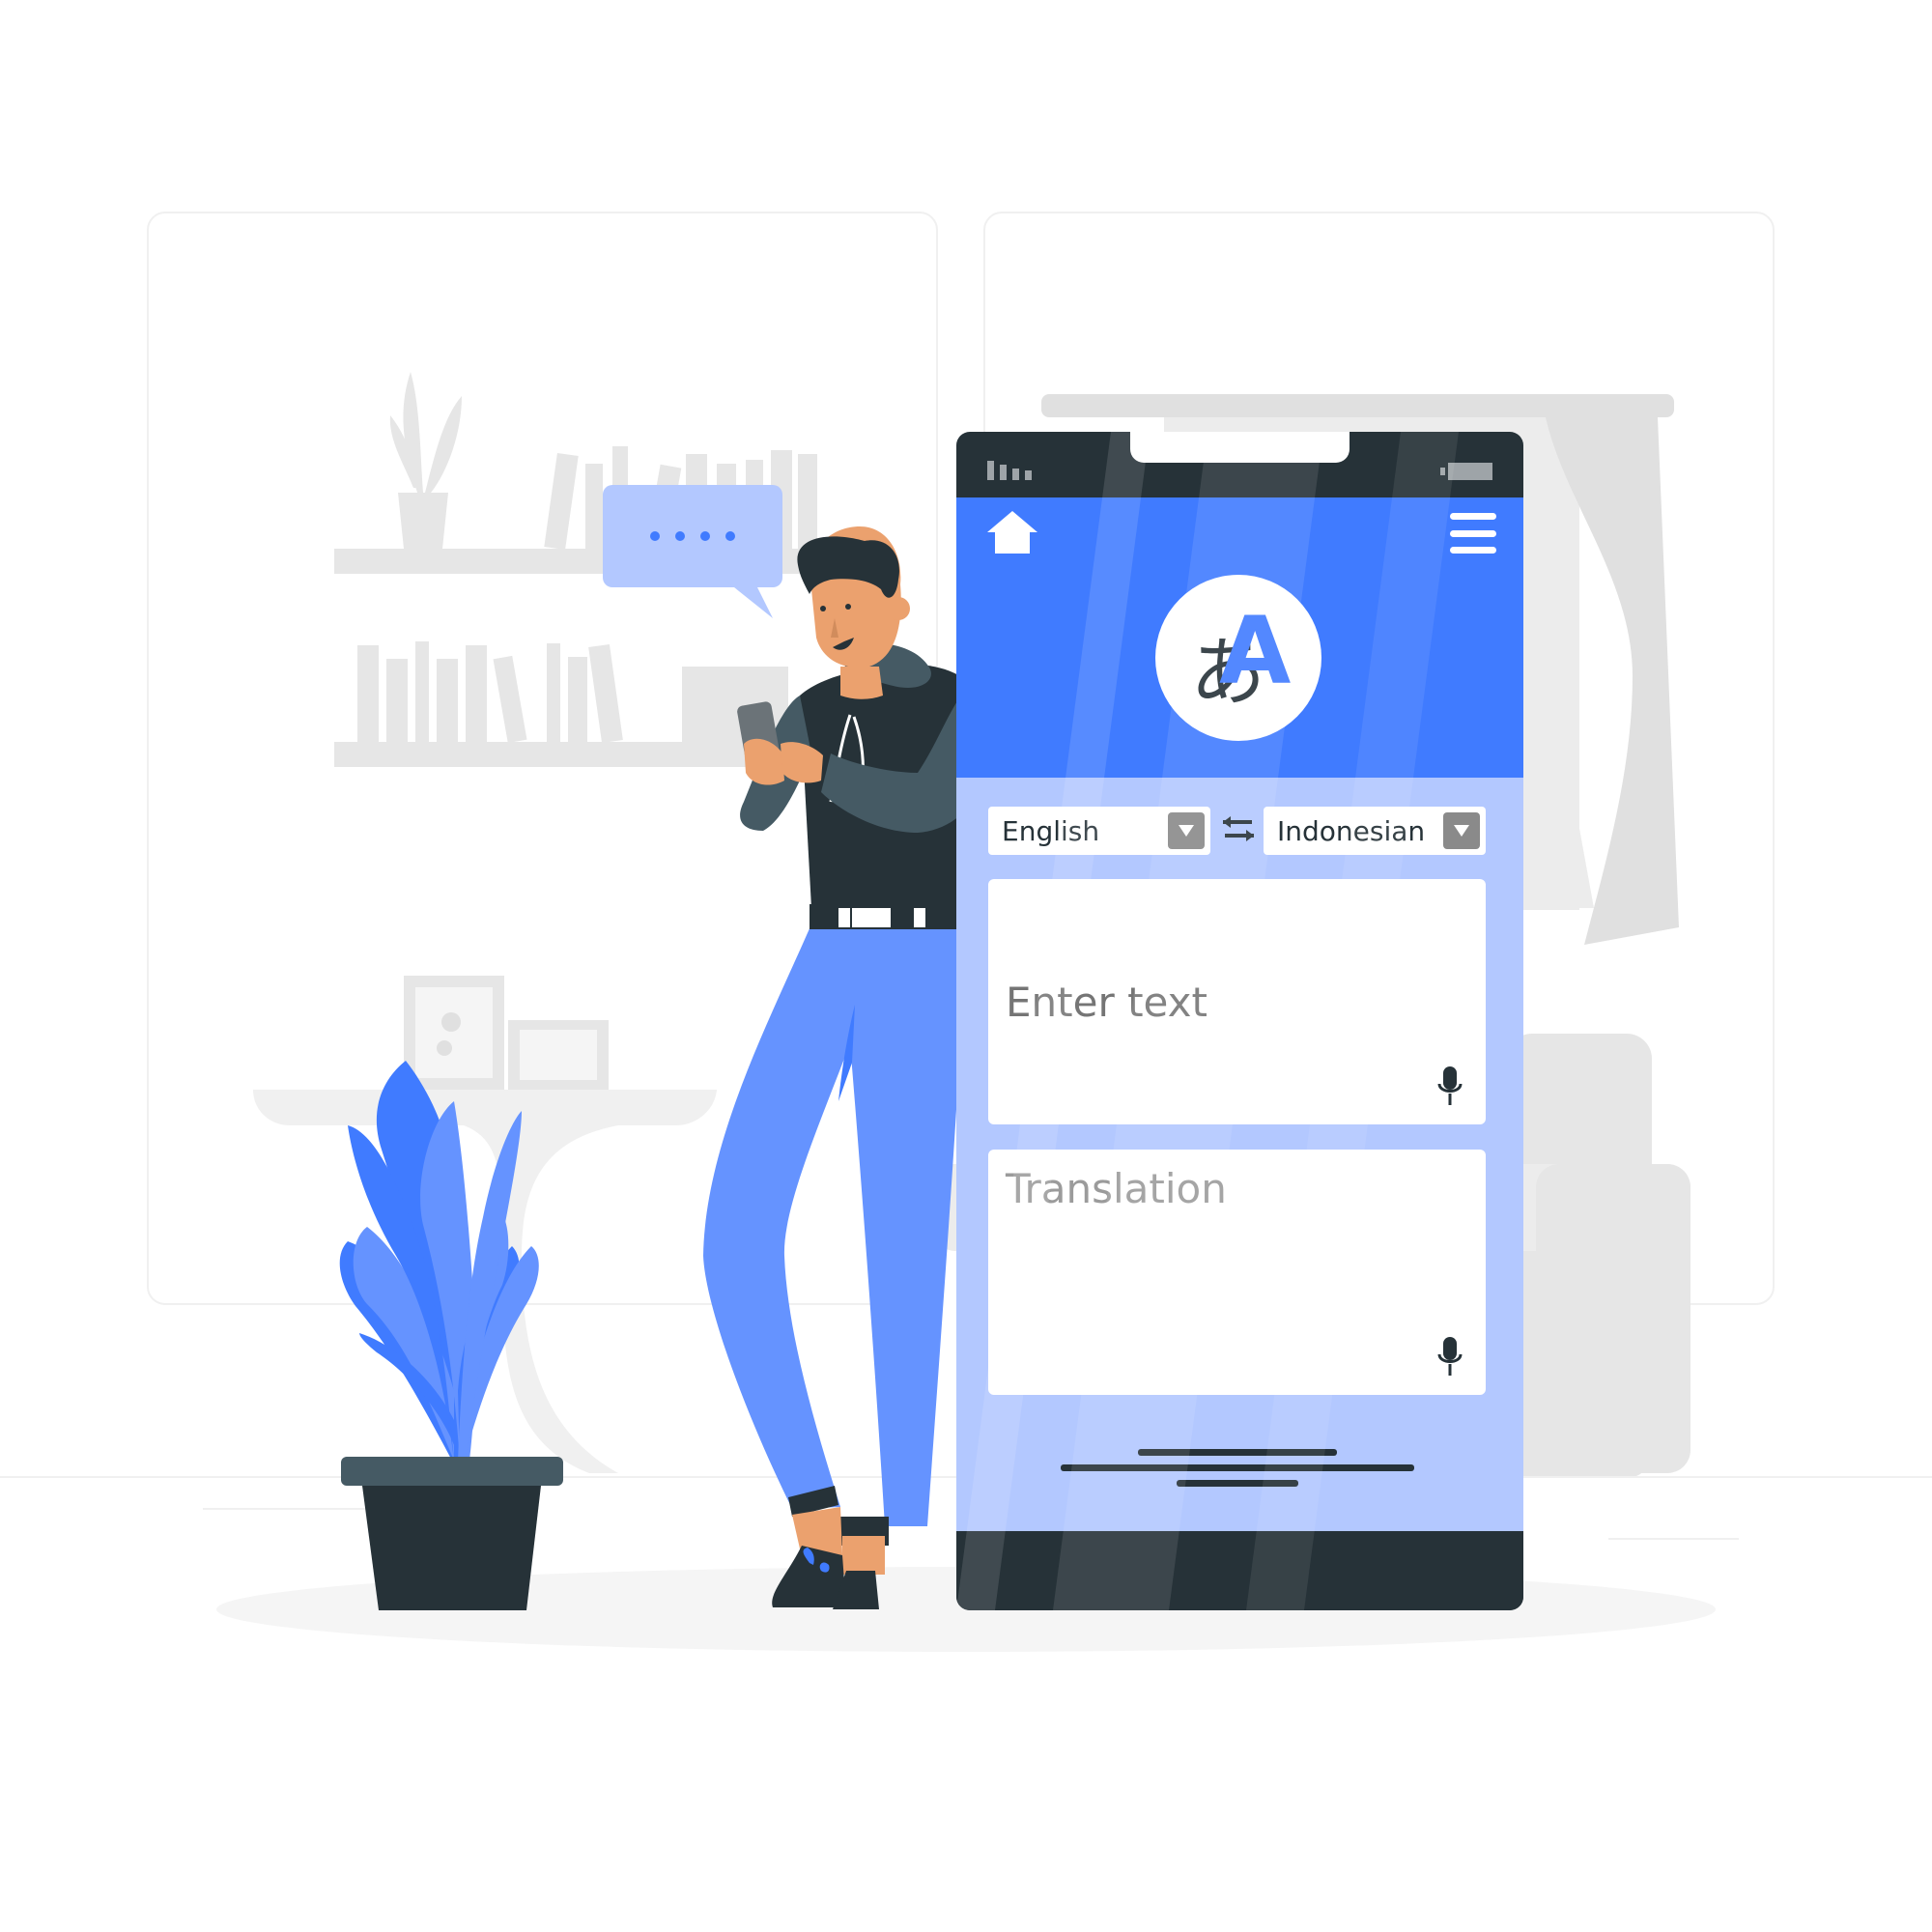 Image resolution: width=1932 pixels, height=1932 pixels. I want to click on target-language-select: Indonesian, so click(1375, 831).